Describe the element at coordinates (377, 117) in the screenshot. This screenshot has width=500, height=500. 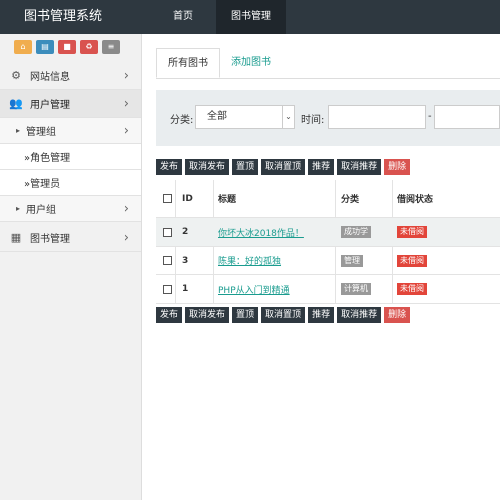
I see `time-start-input` at that location.